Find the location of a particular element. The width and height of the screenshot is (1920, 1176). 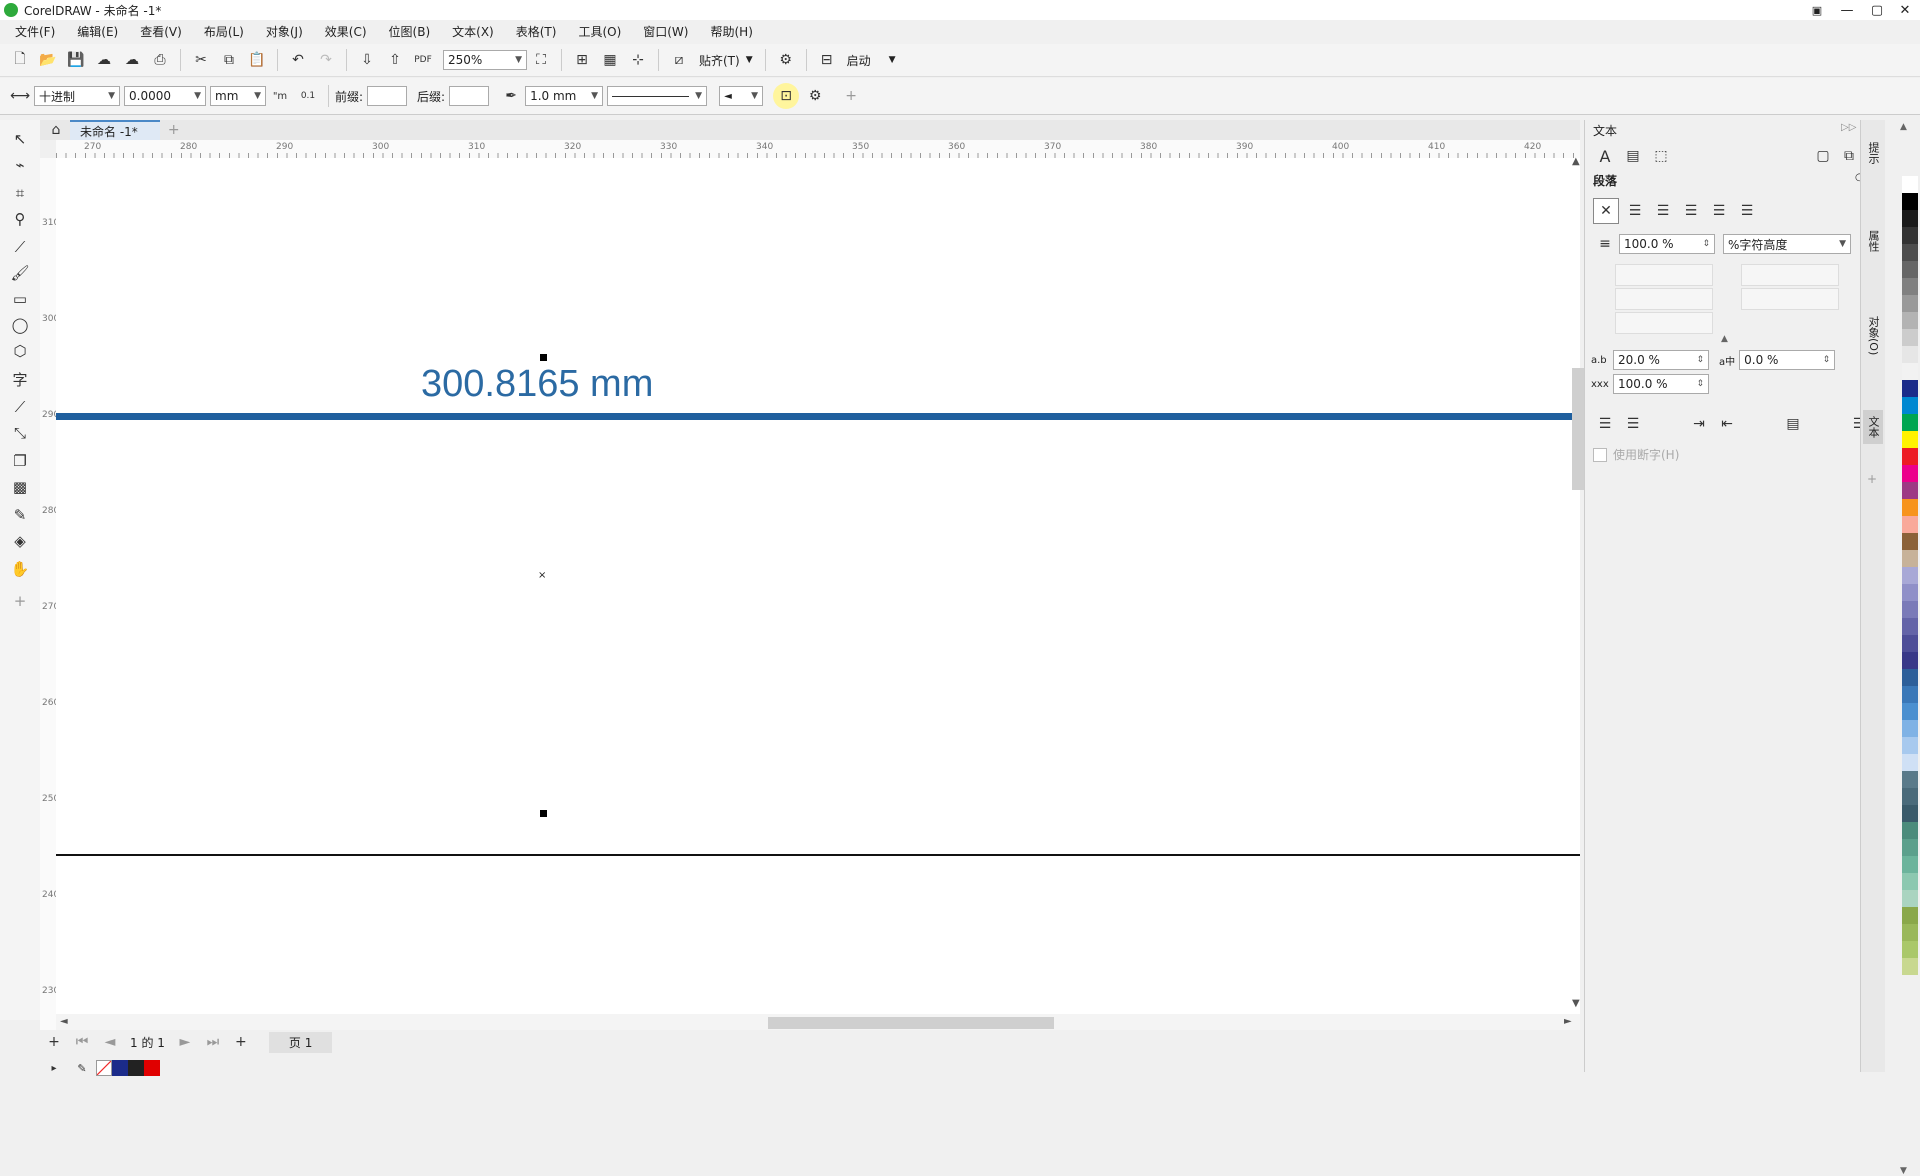

new-document-icon: 🗋 is located at coordinates (20, 60).